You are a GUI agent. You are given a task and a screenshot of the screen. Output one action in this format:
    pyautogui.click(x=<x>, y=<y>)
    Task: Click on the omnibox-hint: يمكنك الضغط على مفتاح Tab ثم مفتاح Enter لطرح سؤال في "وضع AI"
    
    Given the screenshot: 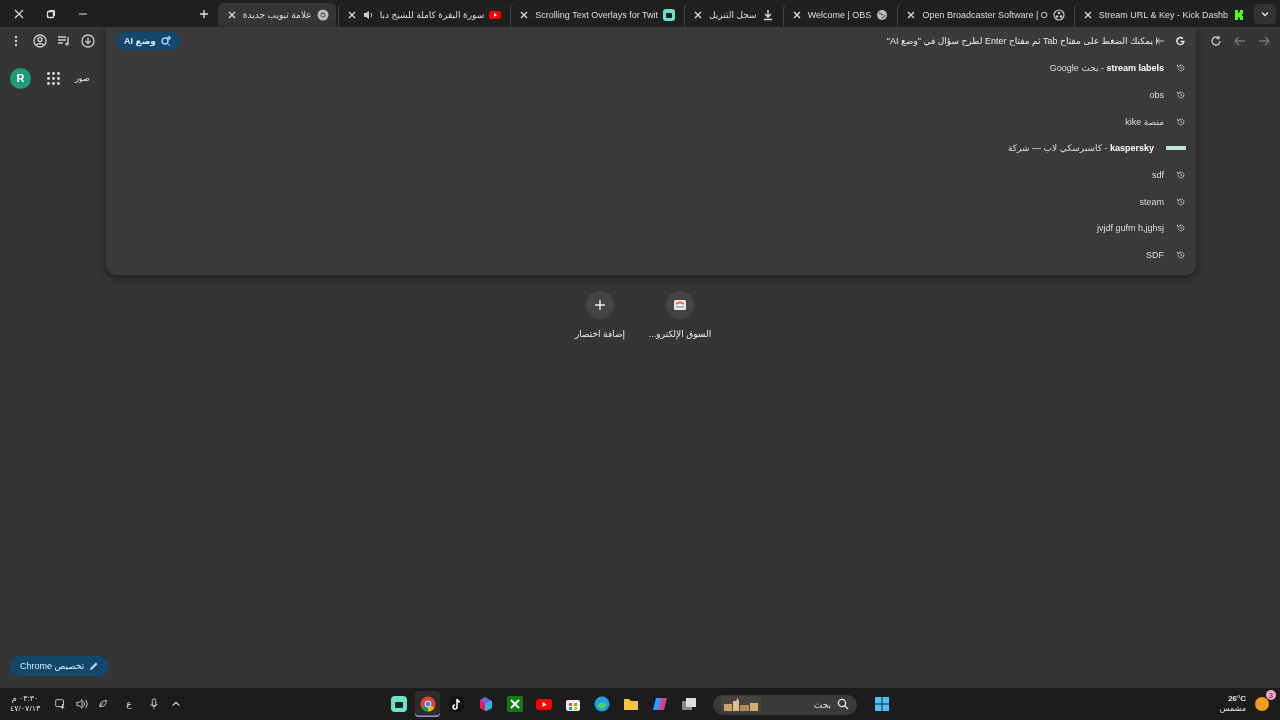 What is the action you would take?
    pyautogui.click(x=1019, y=41)
    